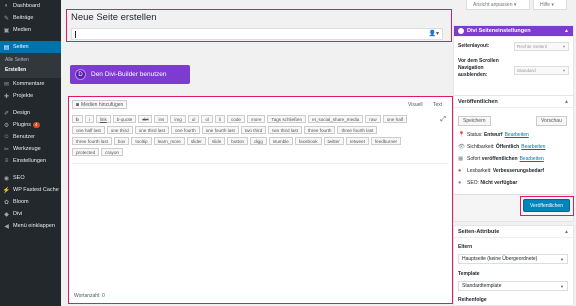 The height and width of the screenshot is (306, 576). What do you see at coordinates (30, 30) in the screenshot?
I see `sidebar-item-medien: ▣ Medien` at bounding box center [30, 30].